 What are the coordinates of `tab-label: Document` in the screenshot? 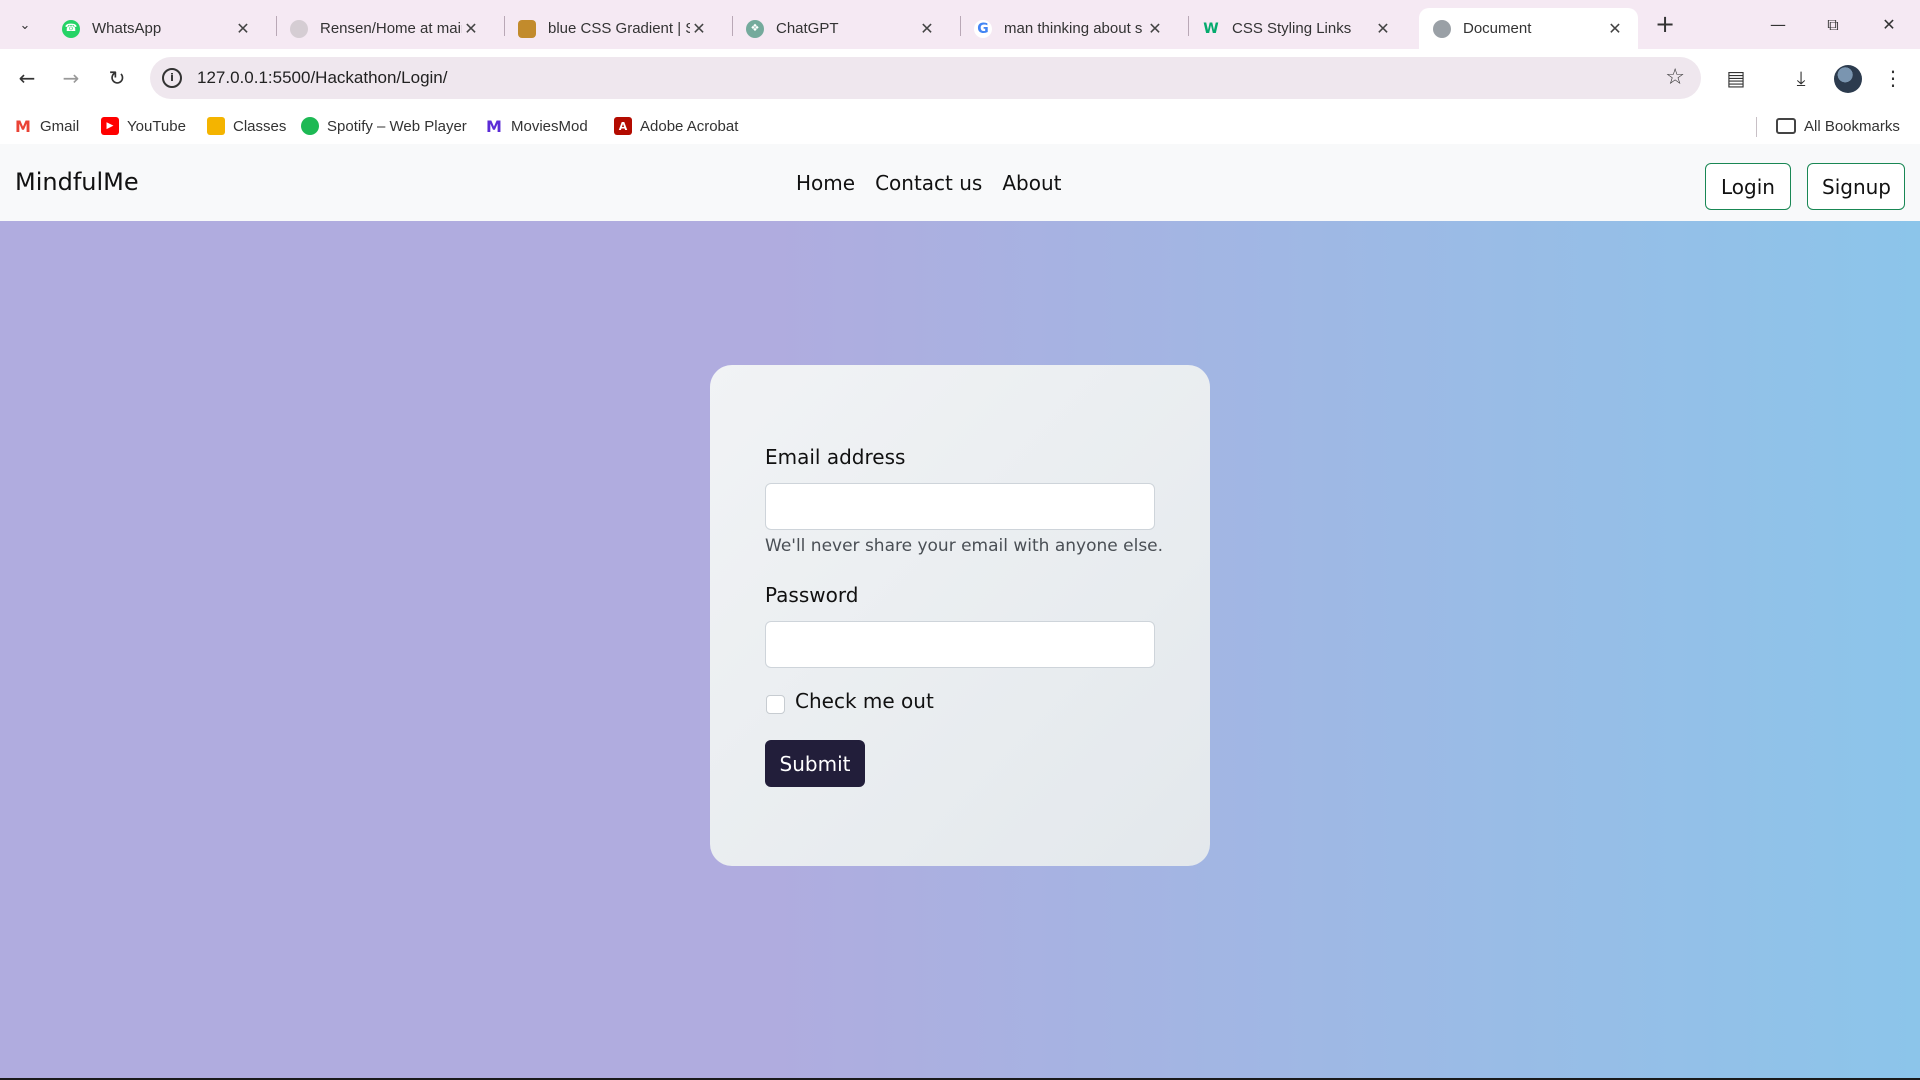 It's located at (1497, 28).